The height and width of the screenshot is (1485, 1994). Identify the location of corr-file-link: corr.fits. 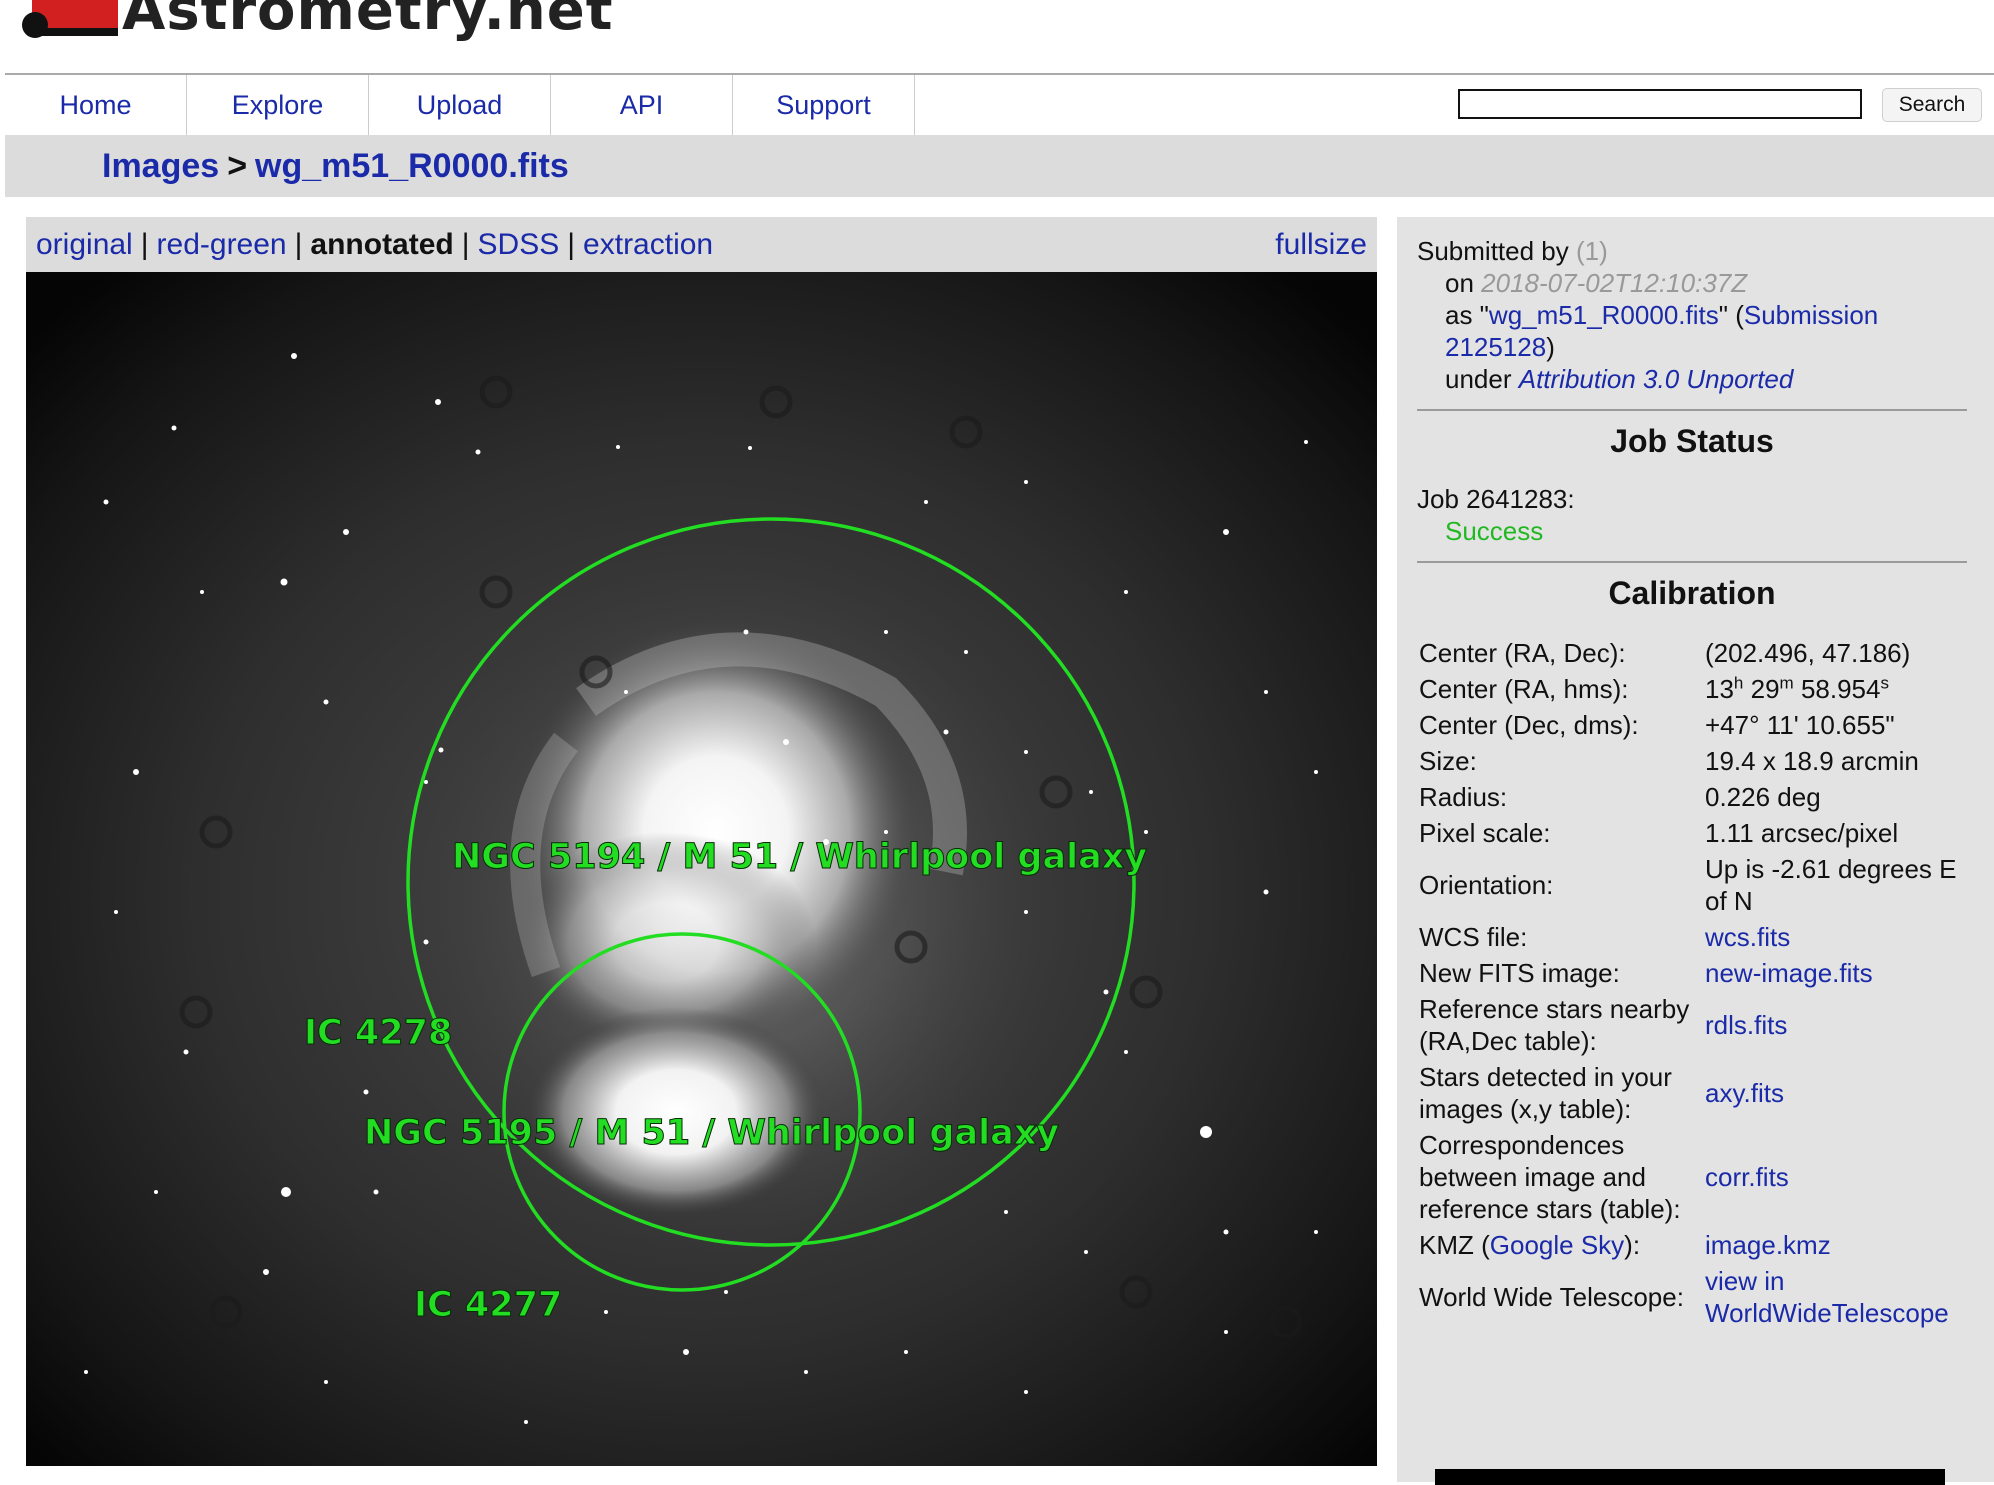
(1747, 1177).